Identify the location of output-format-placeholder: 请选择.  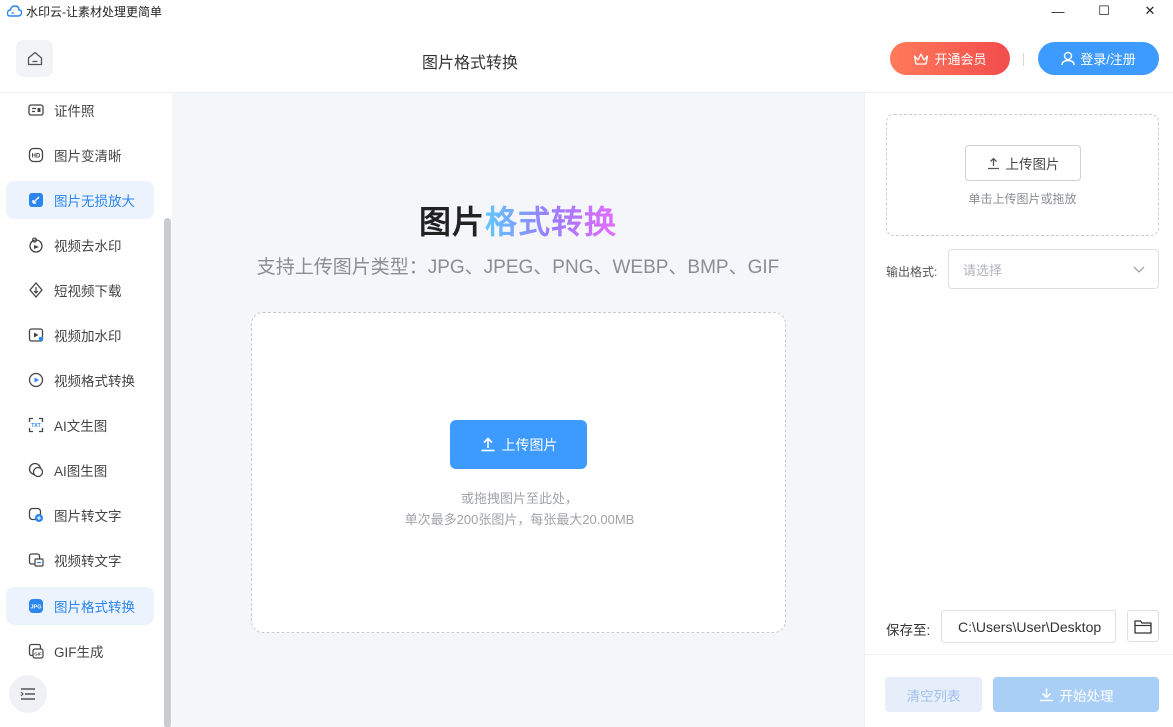
(983, 270).